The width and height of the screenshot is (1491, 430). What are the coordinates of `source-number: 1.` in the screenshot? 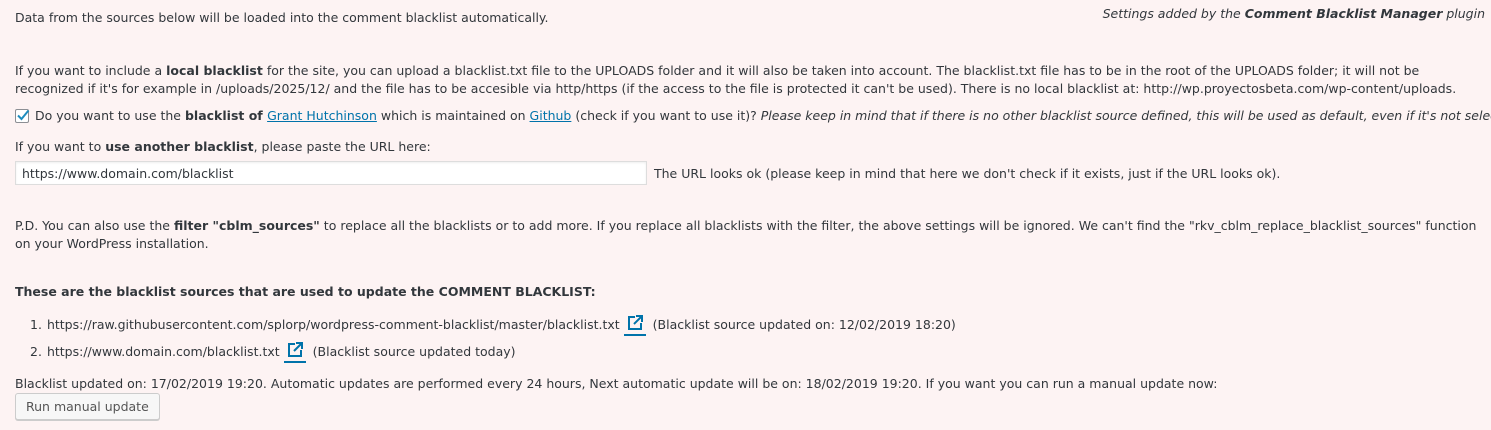 It's located at (36, 324).